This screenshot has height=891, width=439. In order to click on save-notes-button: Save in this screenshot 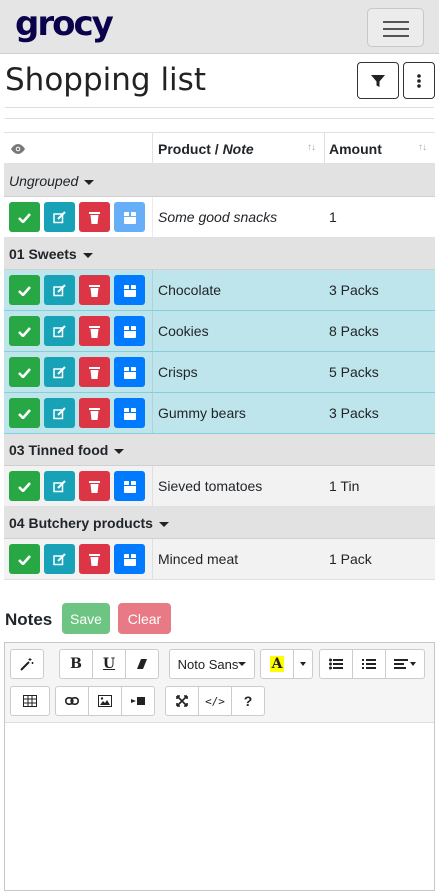, I will do `click(86, 618)`.